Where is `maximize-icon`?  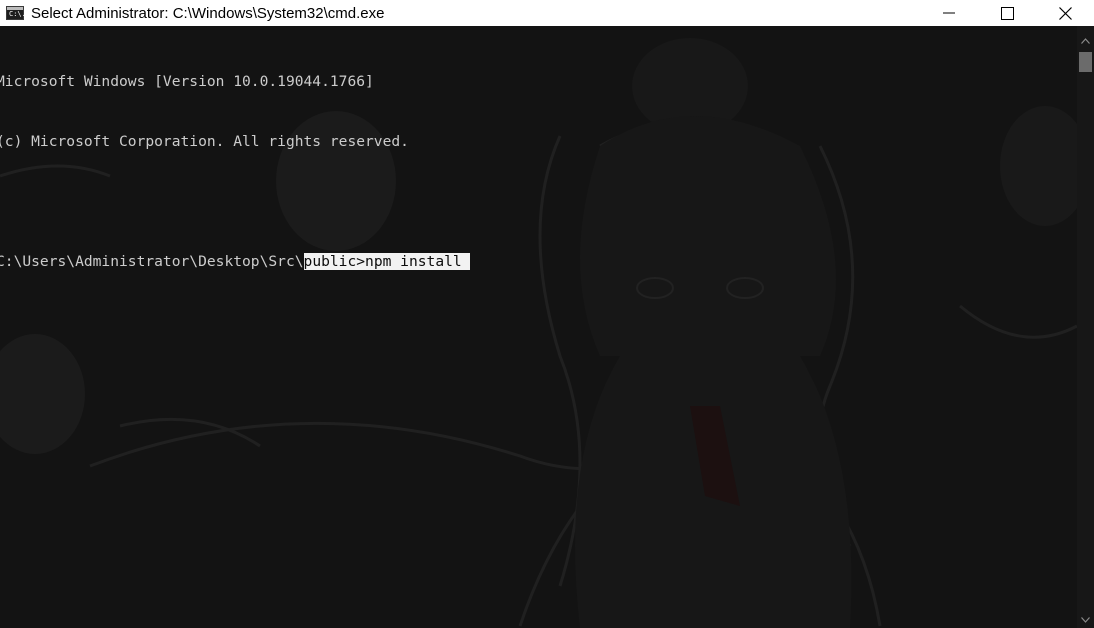 maximize-icon is located at coordinates (1007, 13).